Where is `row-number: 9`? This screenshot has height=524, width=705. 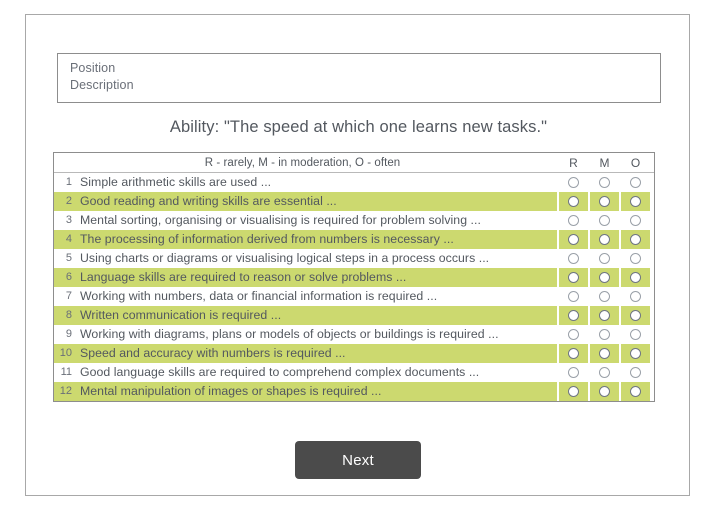
row-number: 9 is located at coordinates (68, 334).